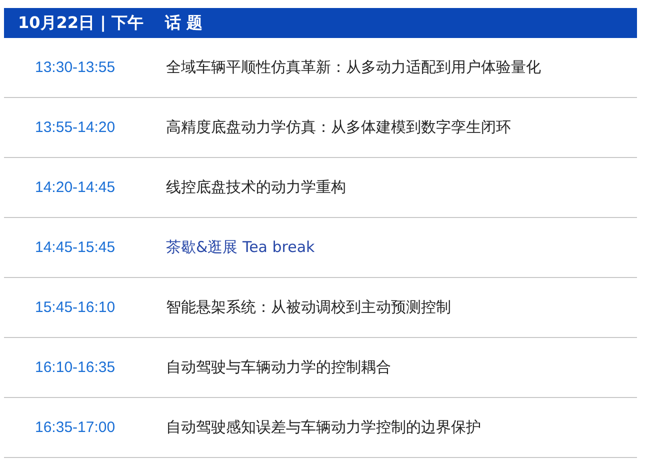 This screenshot has width=645, height=470. I want to click on session-topic: 智能悬架系统：从被动调校到主动预测控制, so click(308, 307).